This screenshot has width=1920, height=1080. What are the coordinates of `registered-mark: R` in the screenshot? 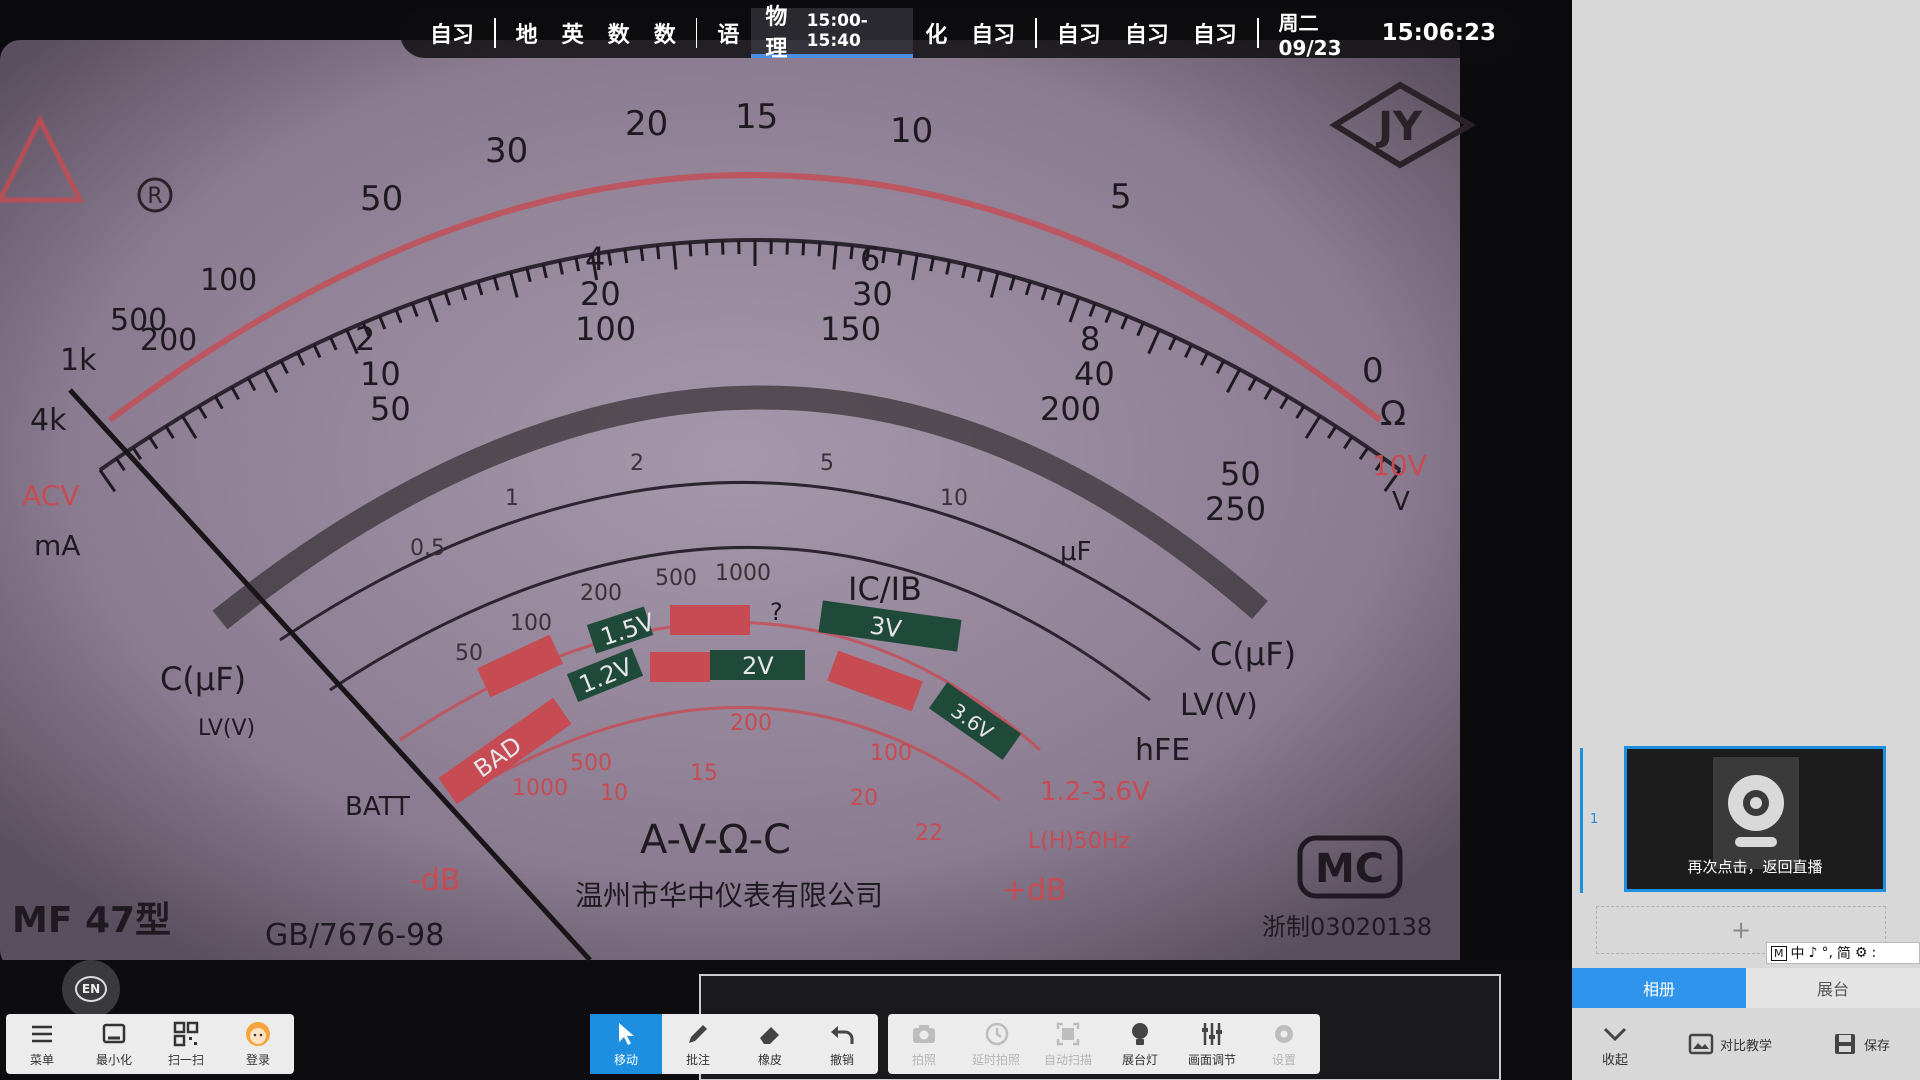 It's located at (154, 196).